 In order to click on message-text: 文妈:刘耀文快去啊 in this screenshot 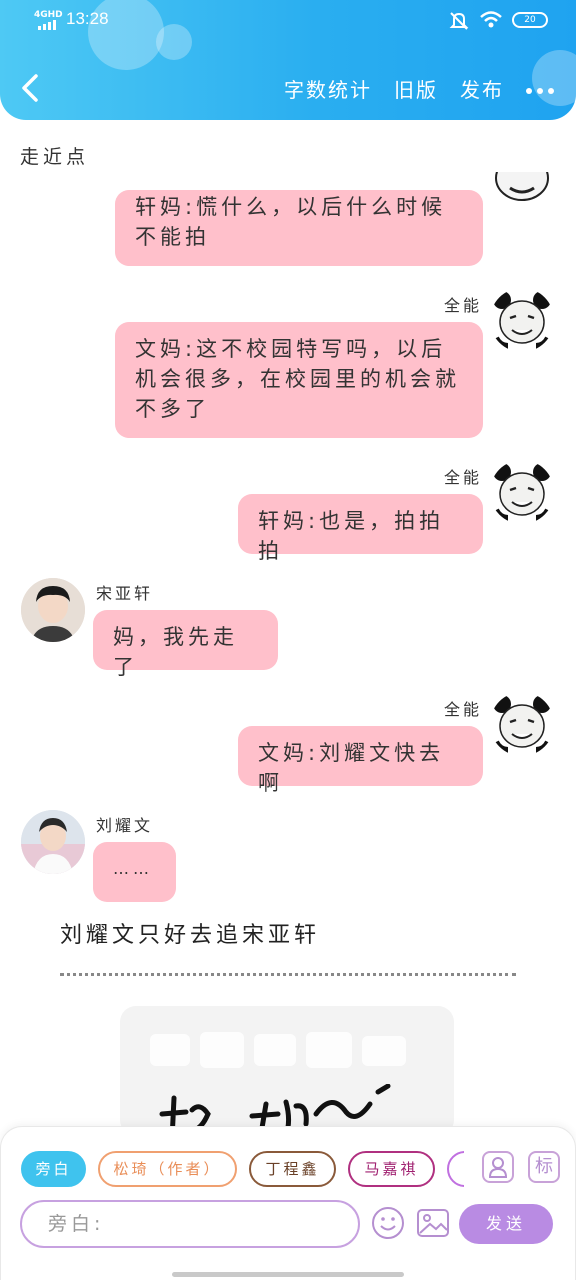, I will do `click(351, 768)`.